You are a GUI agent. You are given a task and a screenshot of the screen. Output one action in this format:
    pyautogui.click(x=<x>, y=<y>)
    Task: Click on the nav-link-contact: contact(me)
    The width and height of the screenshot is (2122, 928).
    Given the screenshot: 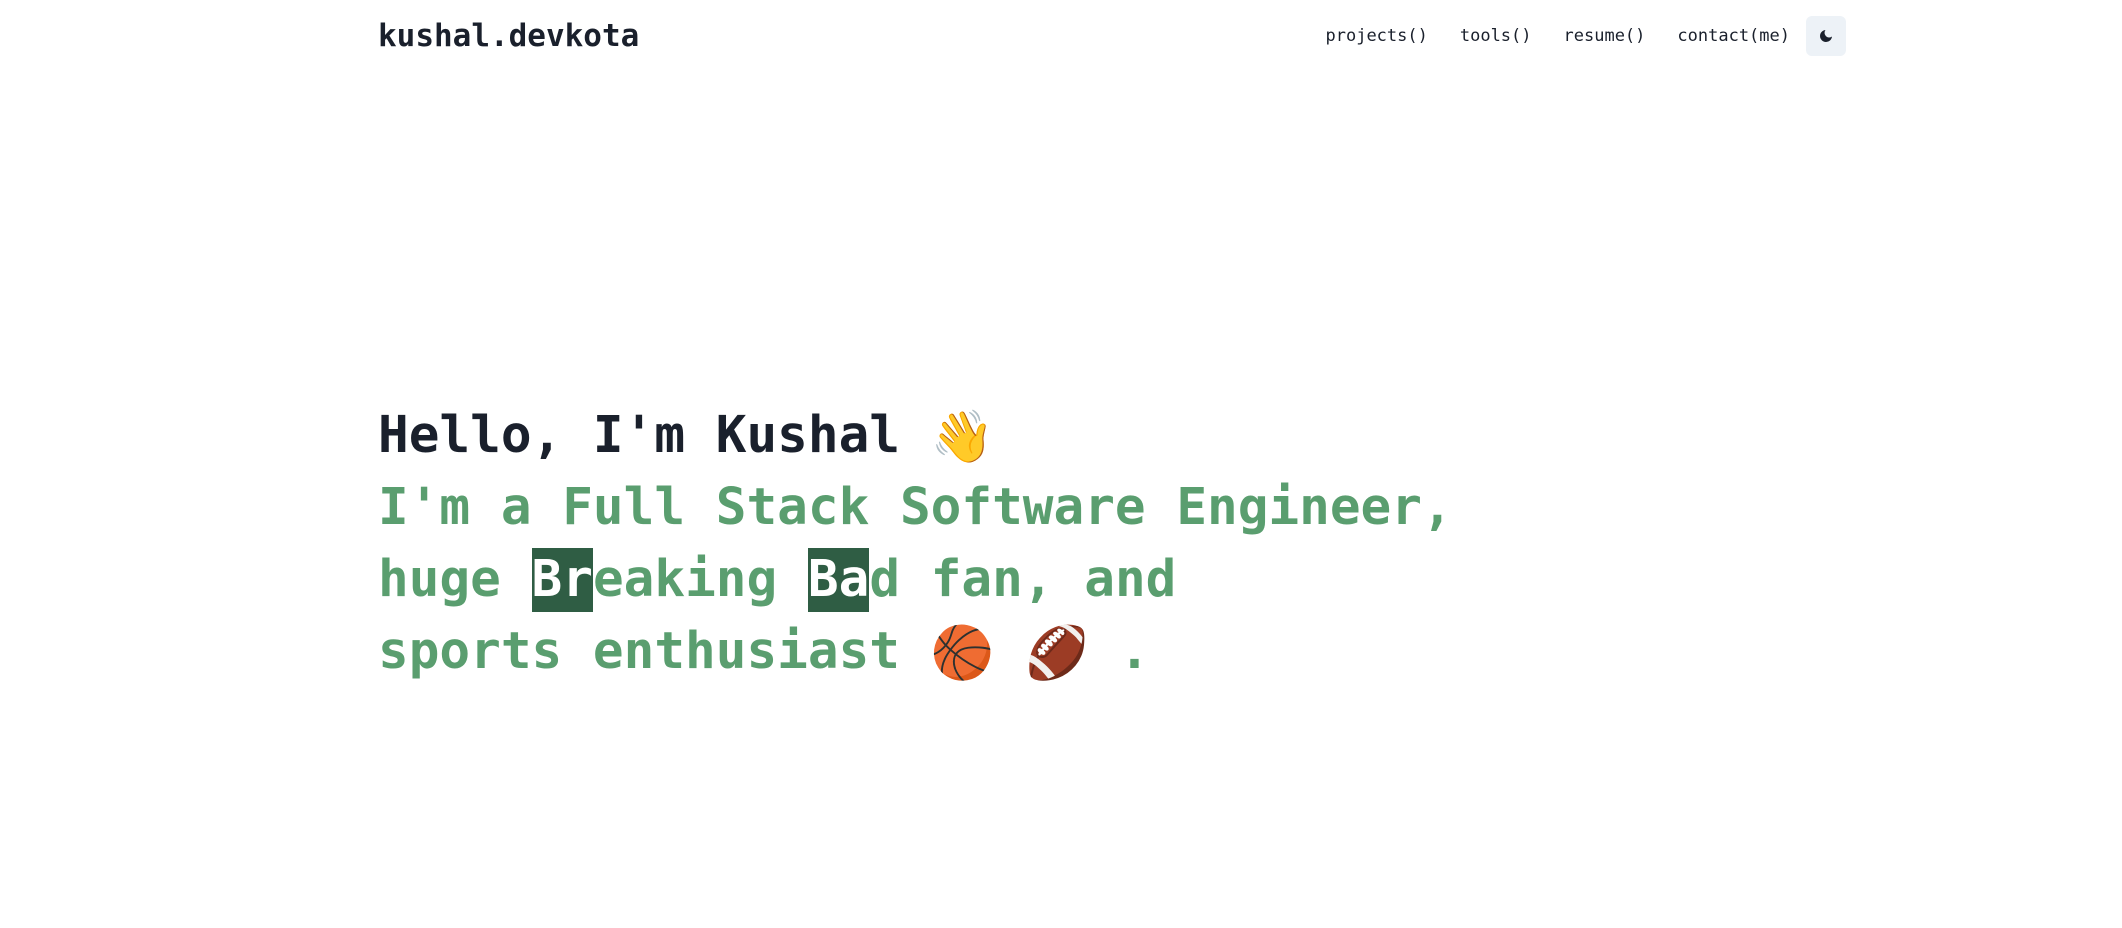 What is the action you would take?
    pyautogui.click(x=1733, y=36)
    